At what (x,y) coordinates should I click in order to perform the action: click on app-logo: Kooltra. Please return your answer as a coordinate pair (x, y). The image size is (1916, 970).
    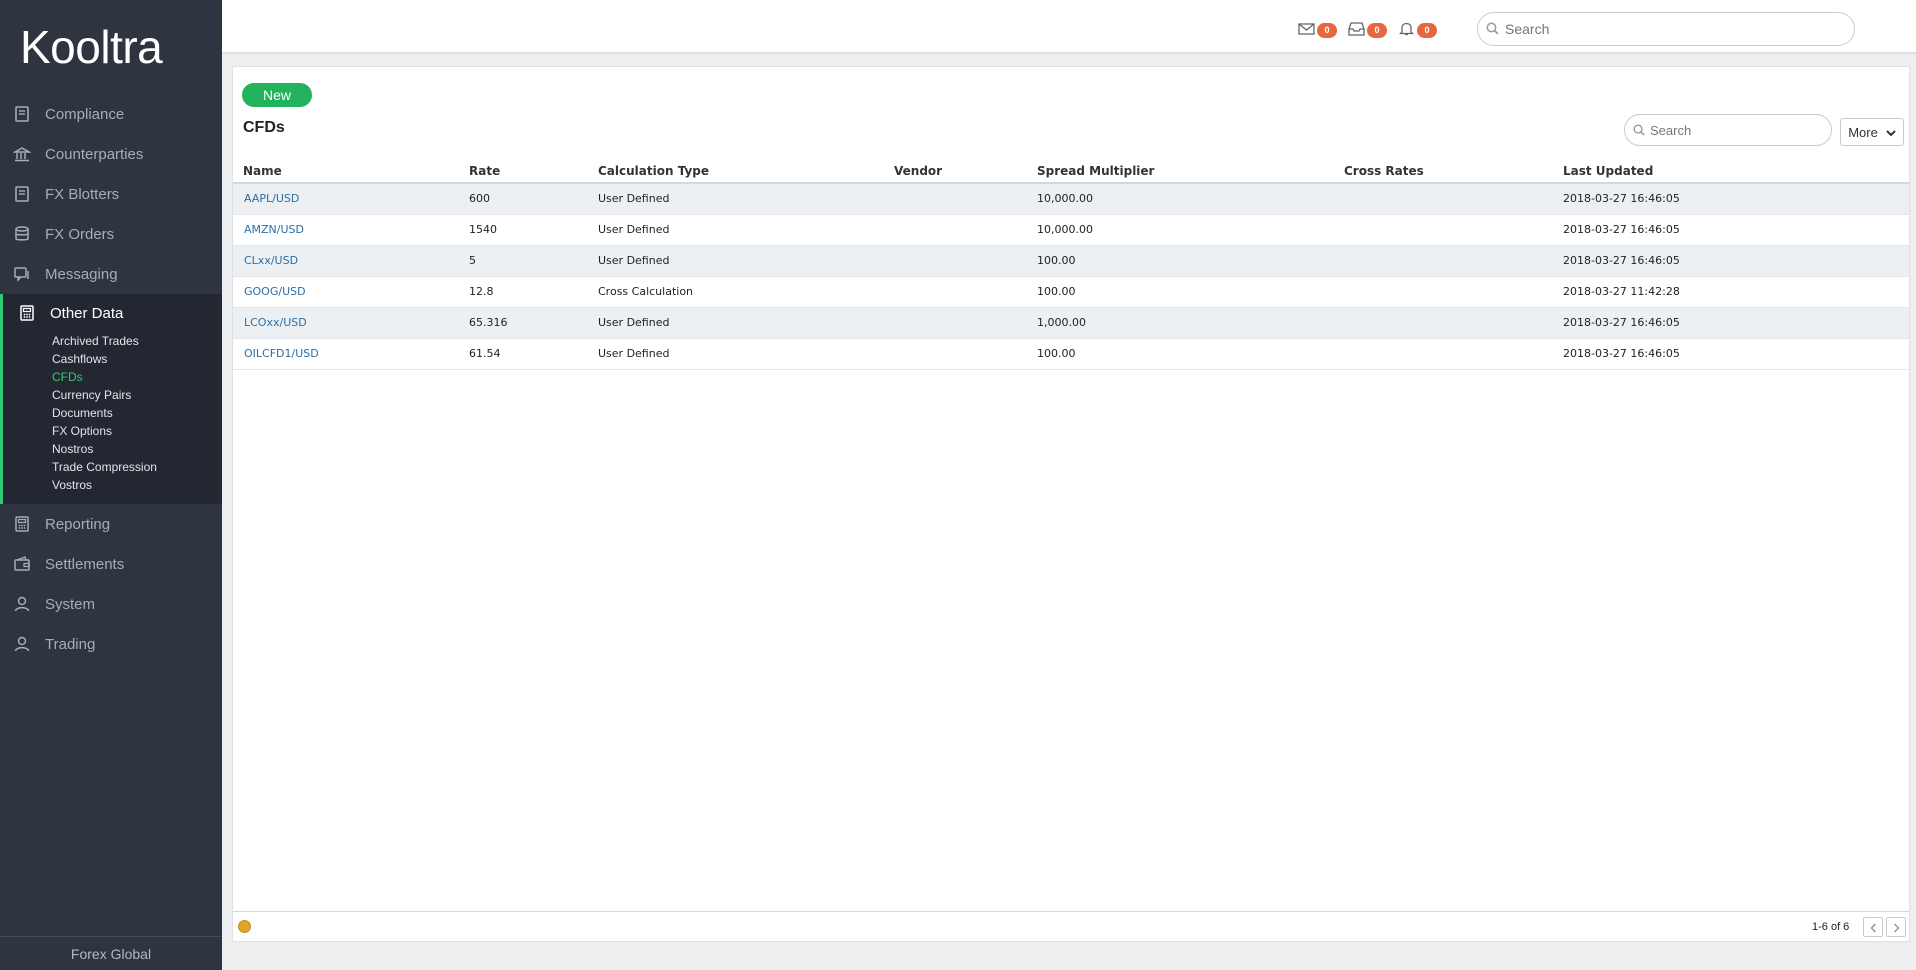
    Looking at the image, I should click on (91, 47).